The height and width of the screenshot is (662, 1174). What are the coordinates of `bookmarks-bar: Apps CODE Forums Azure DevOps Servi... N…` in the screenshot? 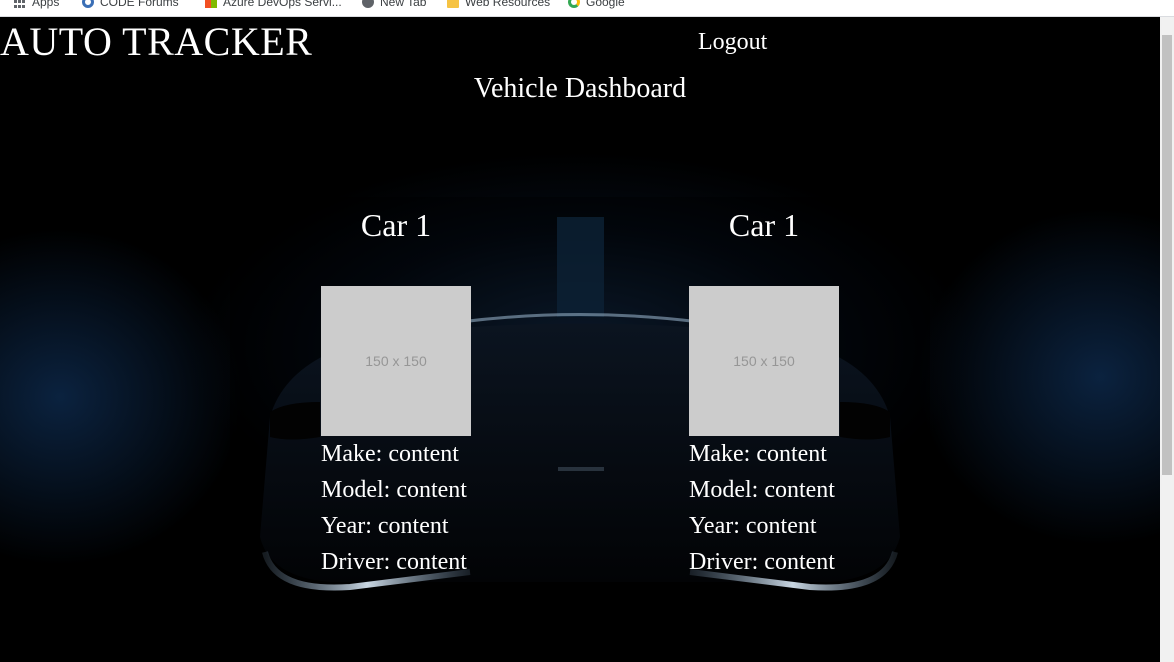 It's located at (587, 8).